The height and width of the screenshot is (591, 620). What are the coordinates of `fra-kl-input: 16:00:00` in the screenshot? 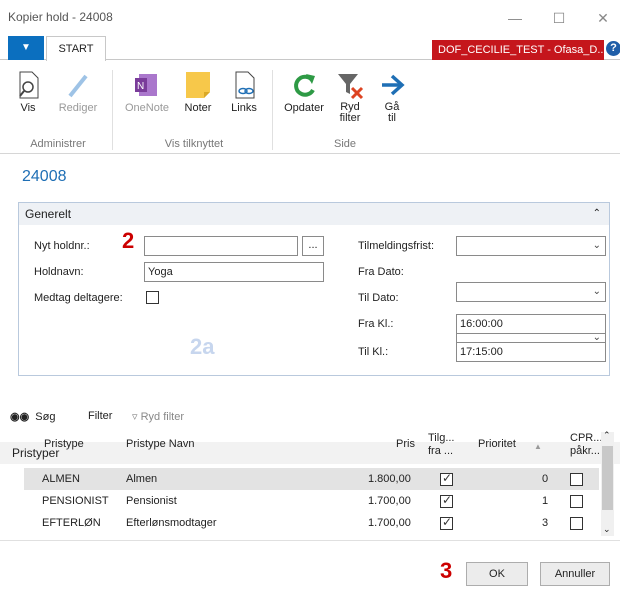 It's located at (531, 324).